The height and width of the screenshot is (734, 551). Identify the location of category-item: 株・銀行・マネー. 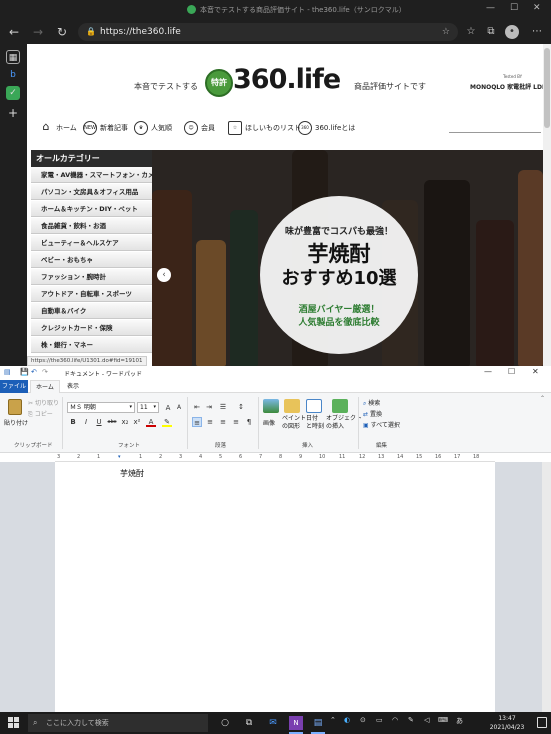
(91, 345).